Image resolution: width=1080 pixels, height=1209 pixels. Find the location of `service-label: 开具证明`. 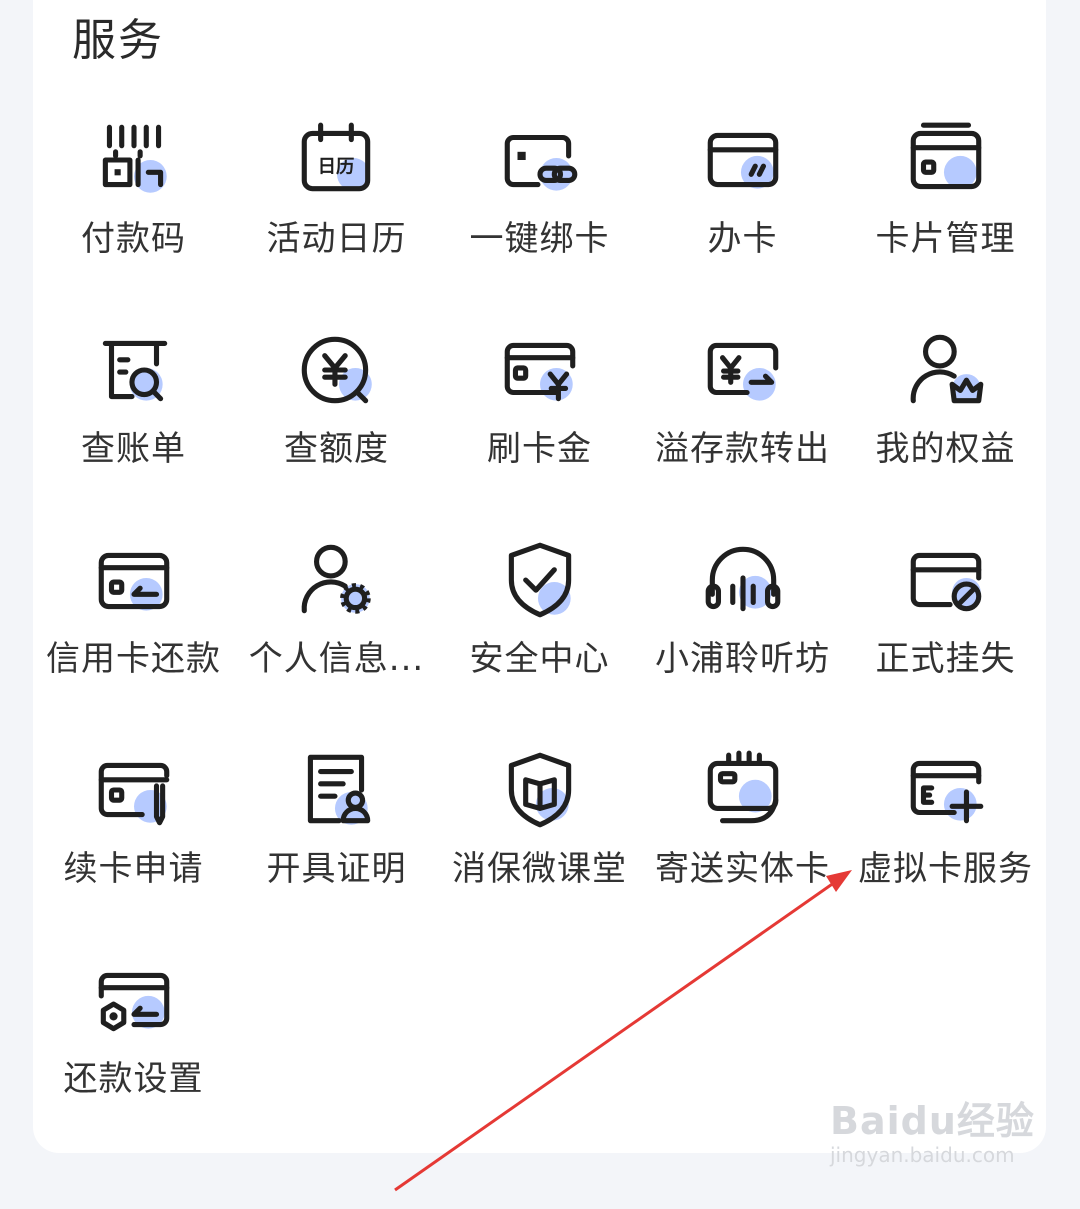

service-label: 开具证明 is located at coordinates (336, 869).